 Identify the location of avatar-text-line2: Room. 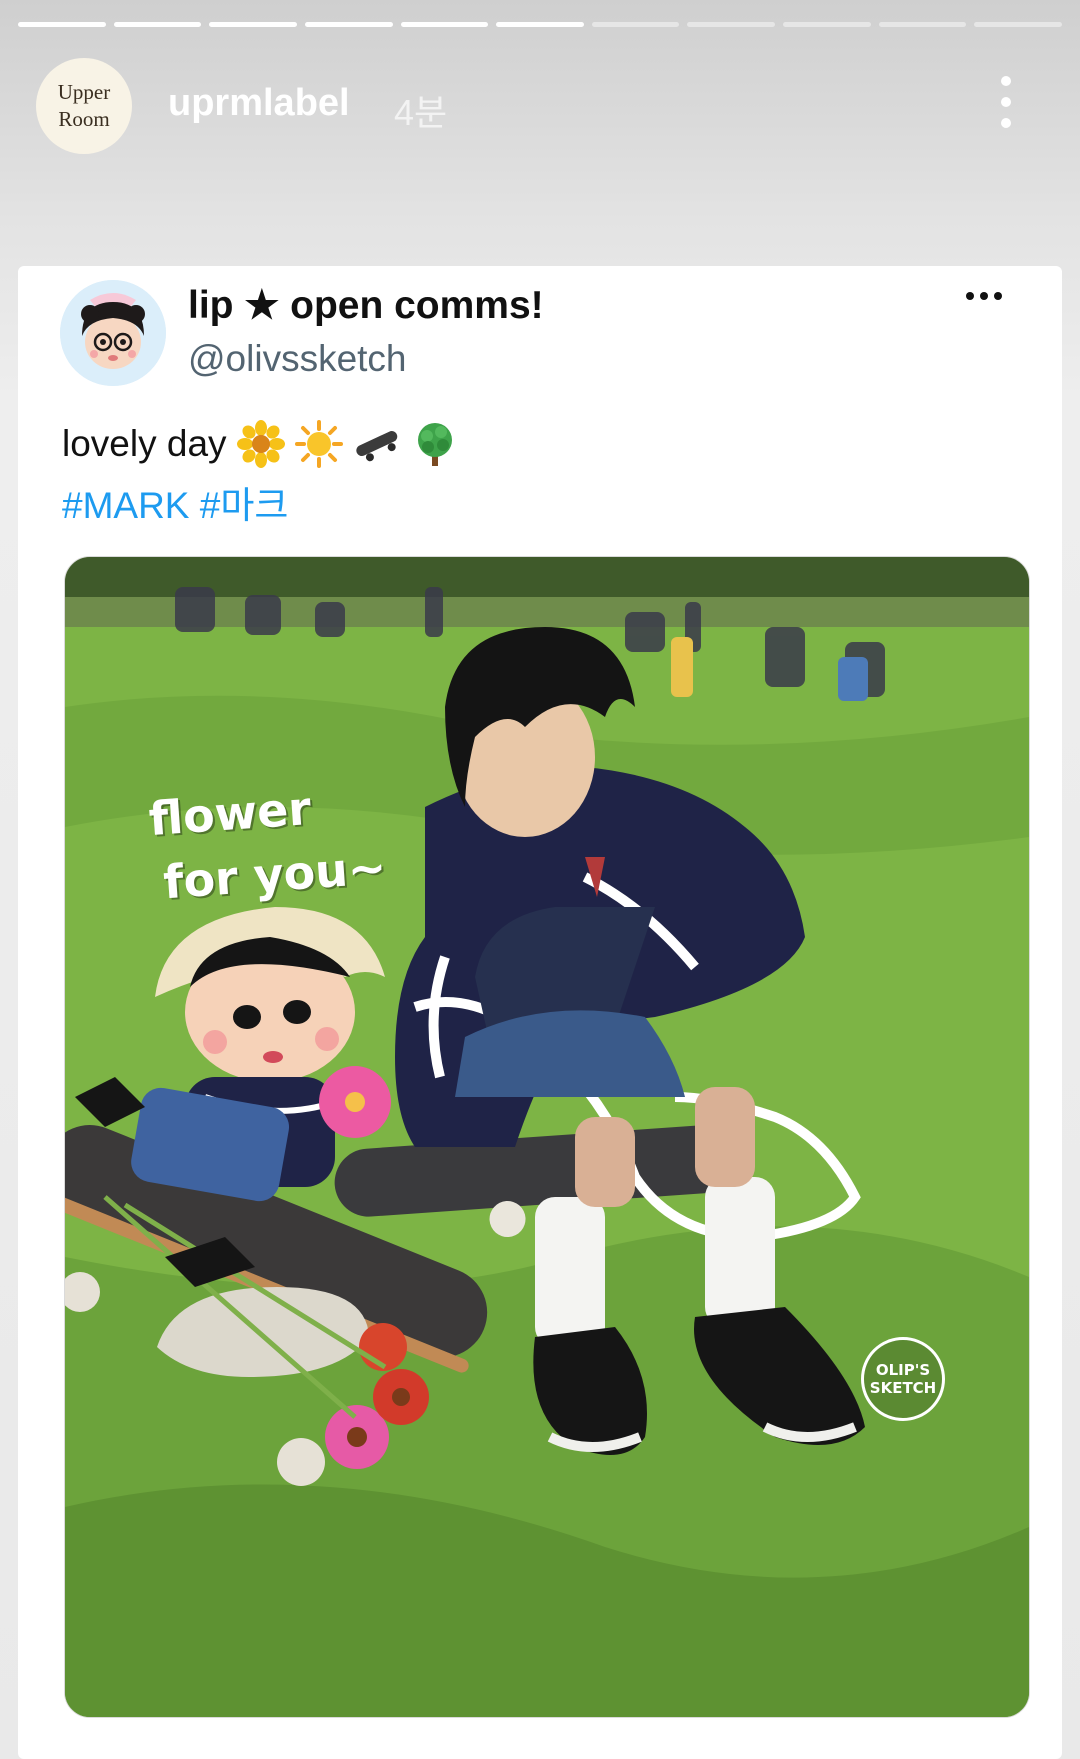
(84, 119).